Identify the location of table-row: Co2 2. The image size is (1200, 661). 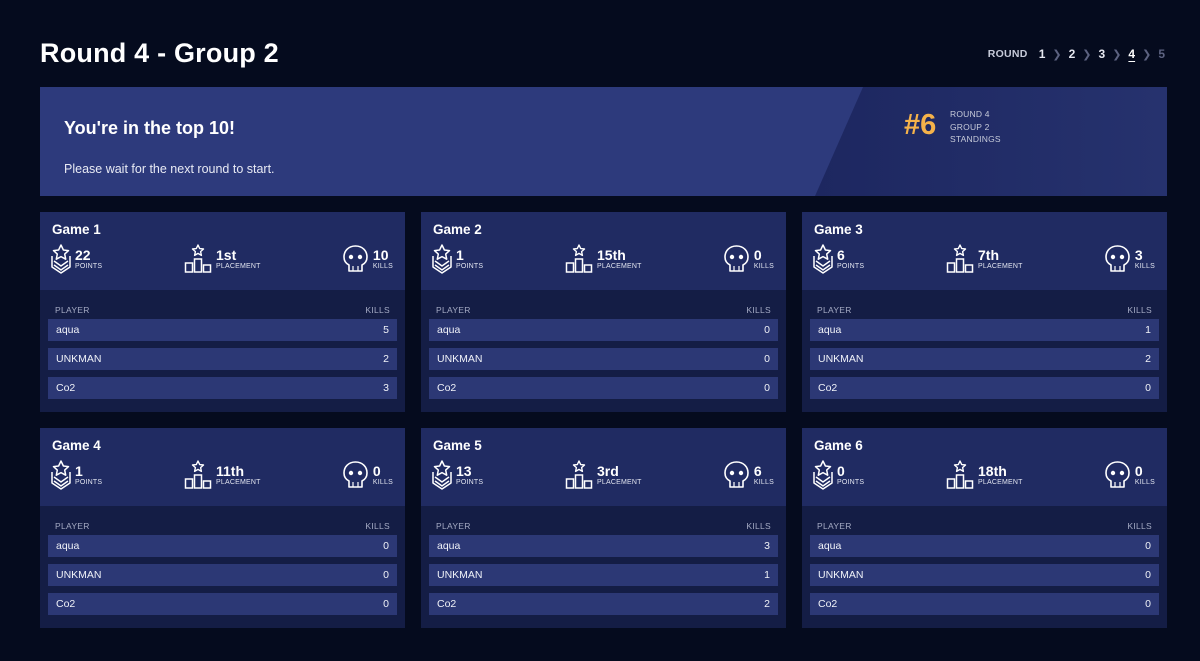
(603, 604).